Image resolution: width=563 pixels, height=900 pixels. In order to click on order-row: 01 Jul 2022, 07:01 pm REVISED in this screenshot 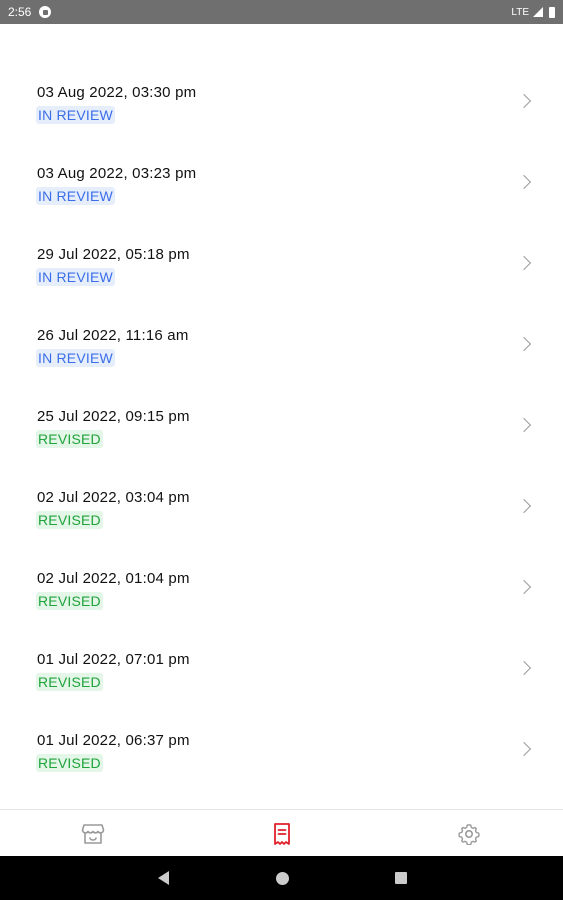, I will do `click(281, 691)`.